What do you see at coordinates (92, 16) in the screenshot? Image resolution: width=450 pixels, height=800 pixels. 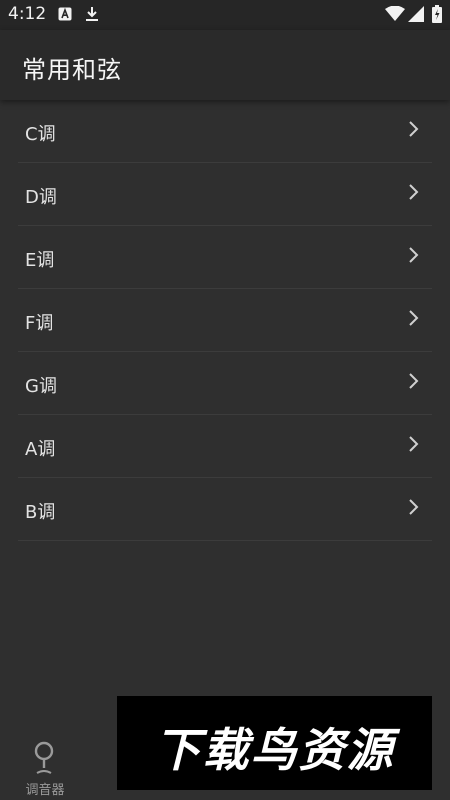 I see `download-icon` at bounding box center [92, 16].